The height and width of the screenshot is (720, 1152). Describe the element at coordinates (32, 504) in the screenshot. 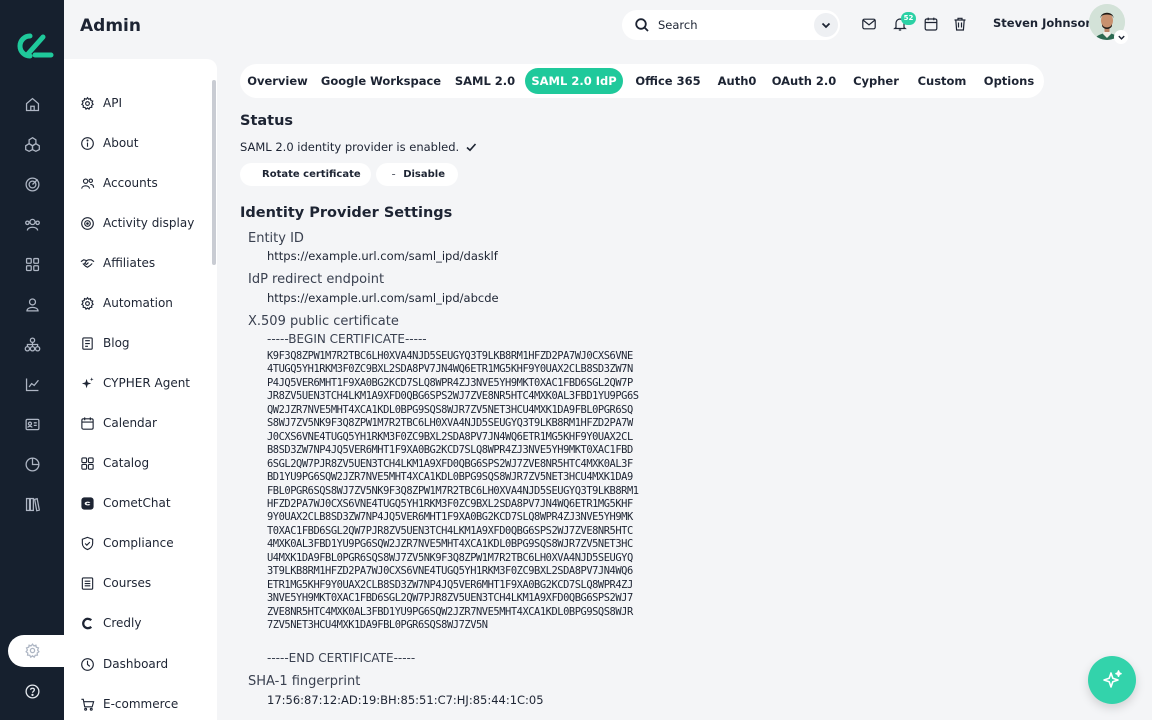

I see `library-icon` at that location.